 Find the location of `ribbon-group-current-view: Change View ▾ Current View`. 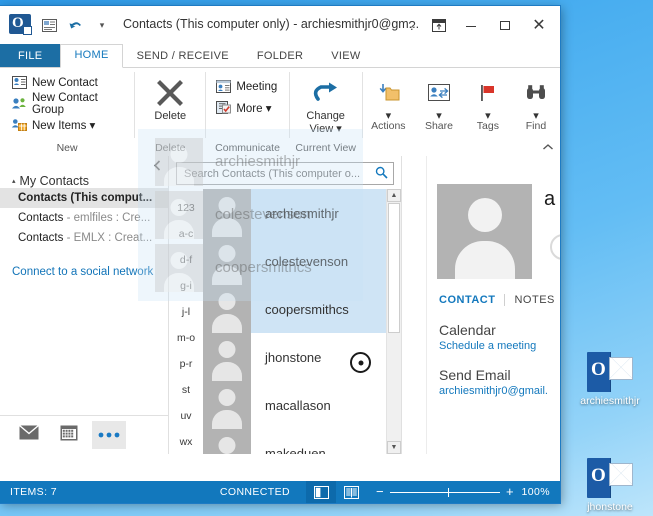

ribbon-group-current-view: Change View ▾ Current View is located at coordinates (326, 112).